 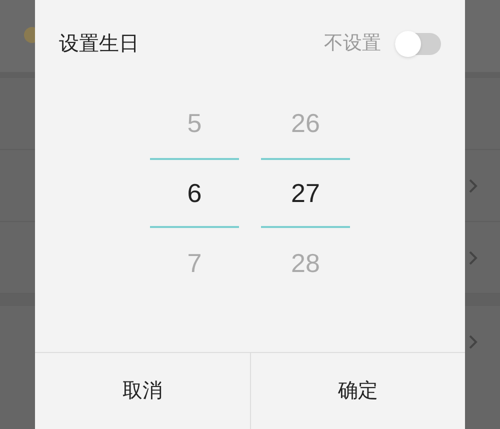 What do you see at coordinates (194, 193) in the screenshot?
I see `picker-value: 6` at bounding box center [194, 193].